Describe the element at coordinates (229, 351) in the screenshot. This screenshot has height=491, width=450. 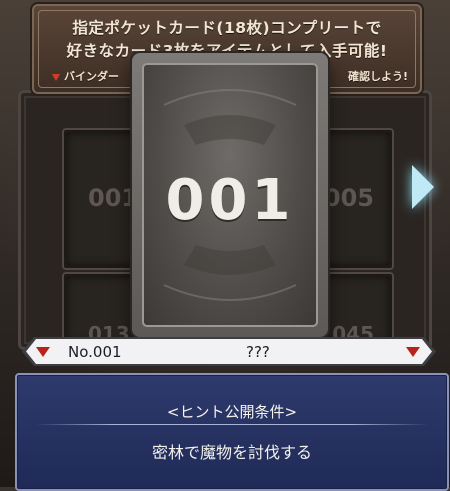
I see `card-name-bar: No.001 ???` at that location.